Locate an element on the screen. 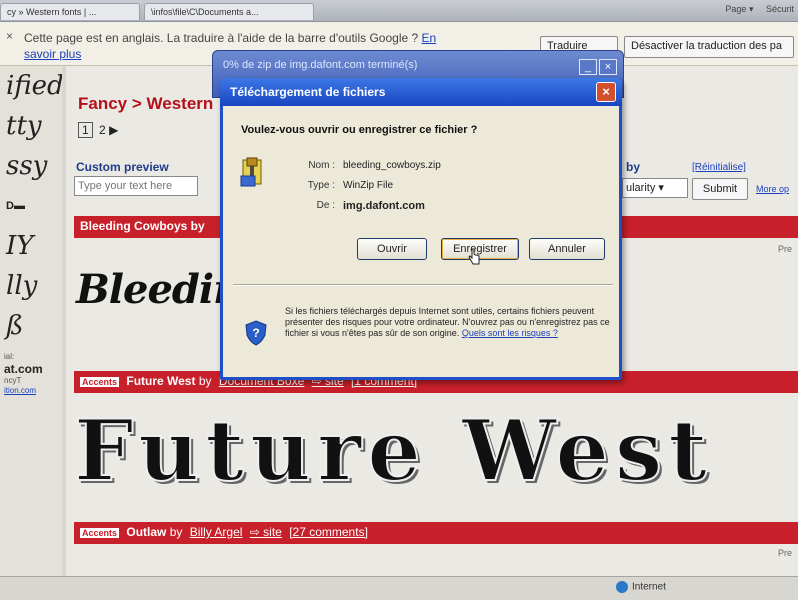  footer-text: ial: is located at coordinates (9, 356).